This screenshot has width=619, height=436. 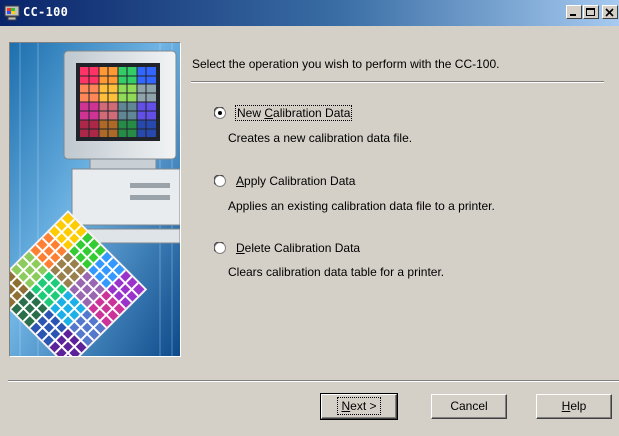 What do you see at coordinates (296, 181) in the screenshot?
I see `option-label: Apply Calibration Data` at bounding box center [296, 181].